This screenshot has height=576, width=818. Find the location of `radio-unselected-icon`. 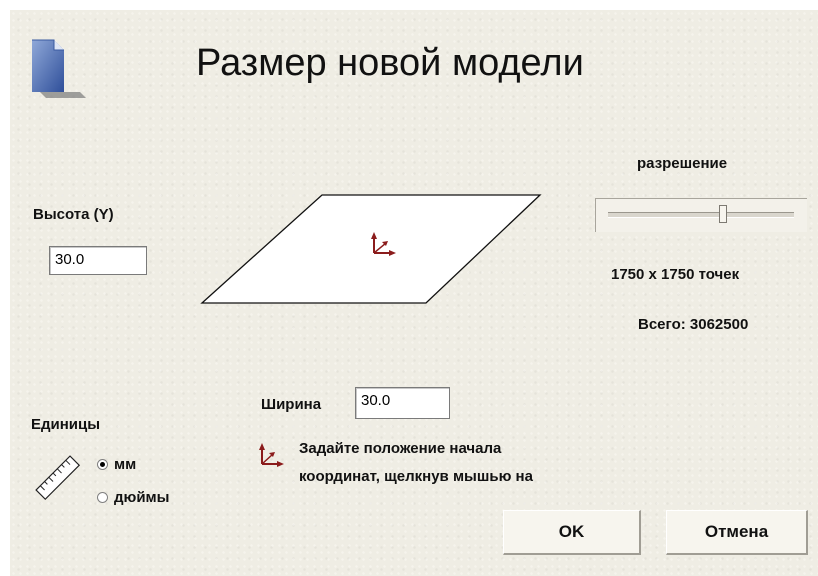

radio-unselected-icon is located at coordinates (102, 497).